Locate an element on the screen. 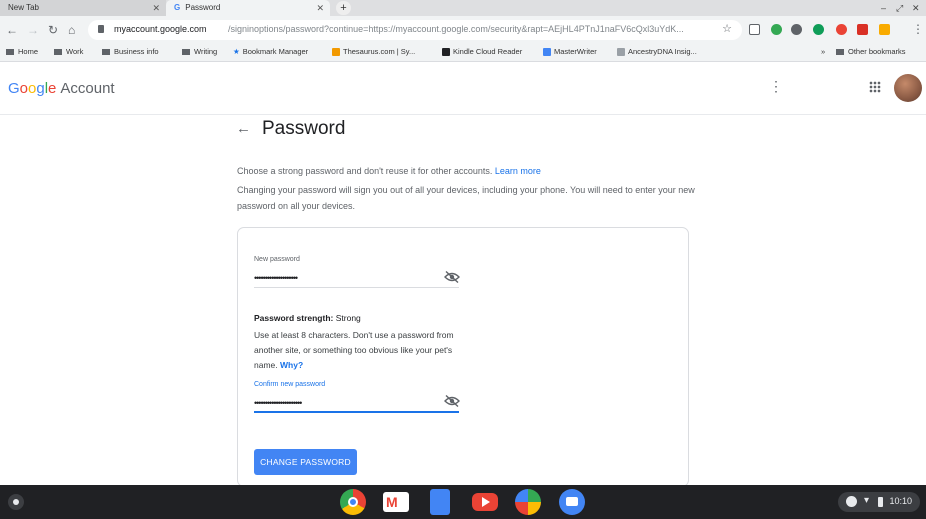 The width and height of the screenshot is (926, 519). status-tray: ▾ 10:10 is located at coordinates (879, 502).